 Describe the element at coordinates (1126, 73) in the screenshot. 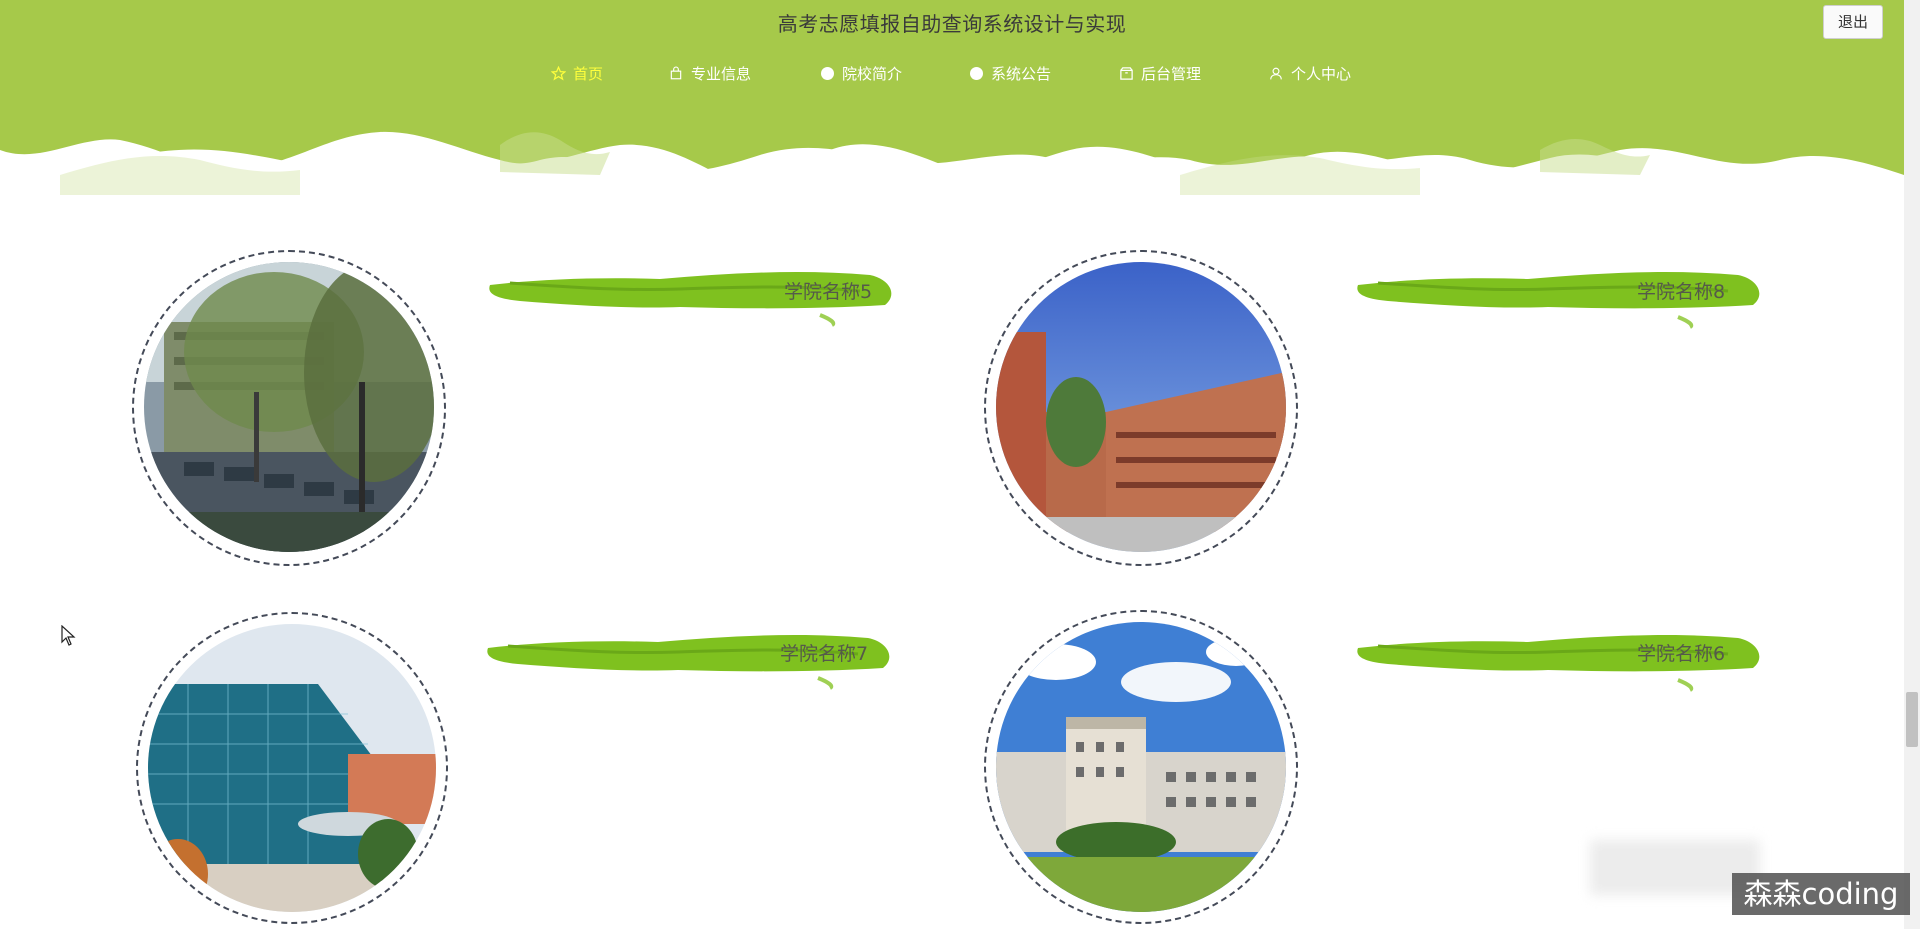

I see `box-icon` at that location.